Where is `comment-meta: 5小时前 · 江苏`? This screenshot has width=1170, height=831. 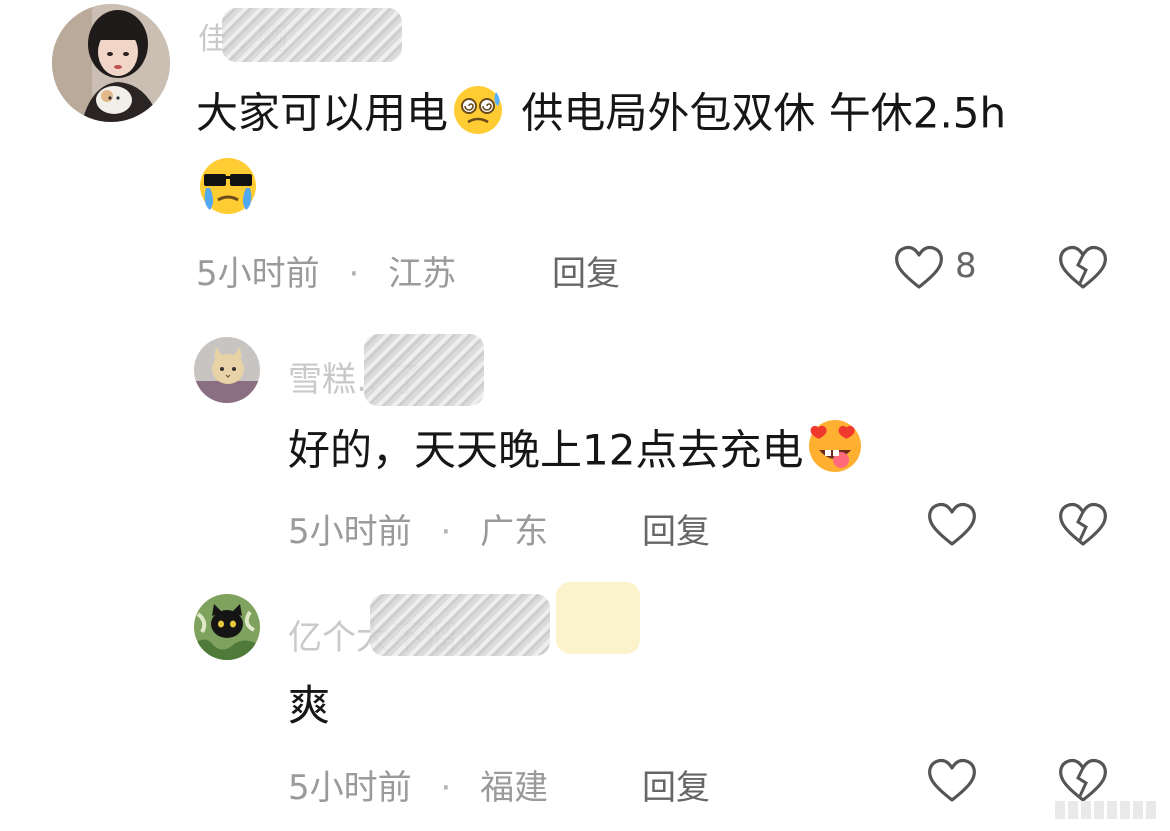 comment-meta: 5小时前 · 江苏 is located at coordinates (326, 270).